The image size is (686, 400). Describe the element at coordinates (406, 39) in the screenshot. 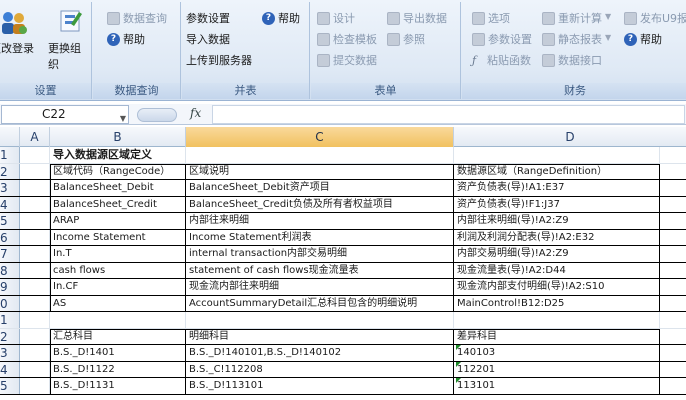

I see `reference-button: 参照` at that location.